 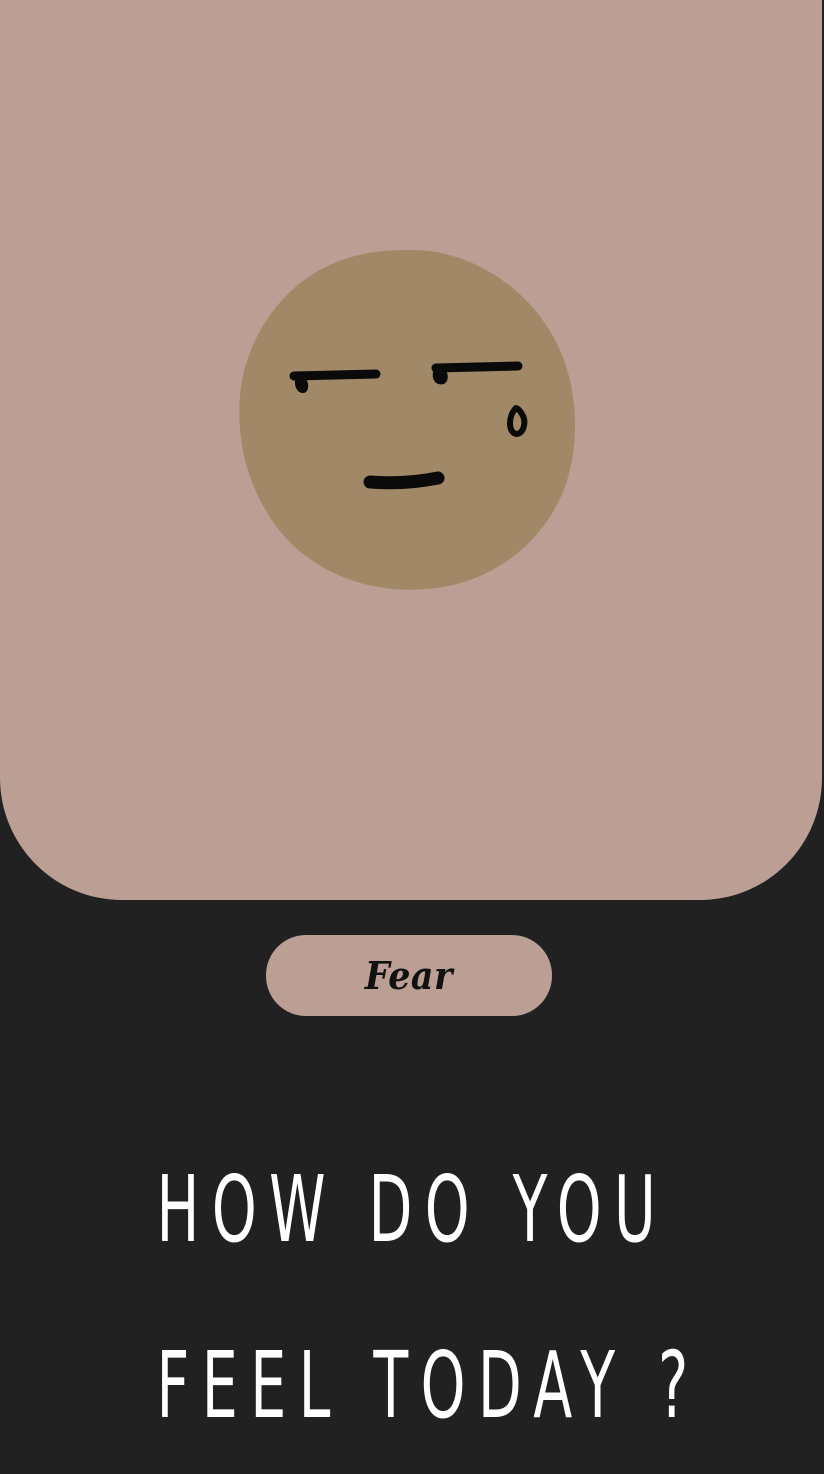 What do you see at coordinates (412, 1209) in the screenshot?
I see `question-line-1: HOW DO YOU` at bounding box center [412, 1209].